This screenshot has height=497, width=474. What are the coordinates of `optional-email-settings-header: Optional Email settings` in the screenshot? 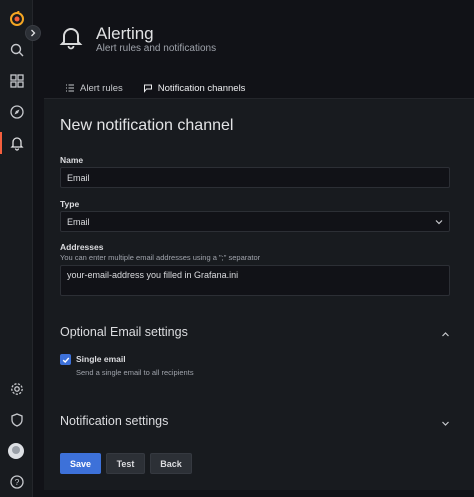 It's located at (124, 332).